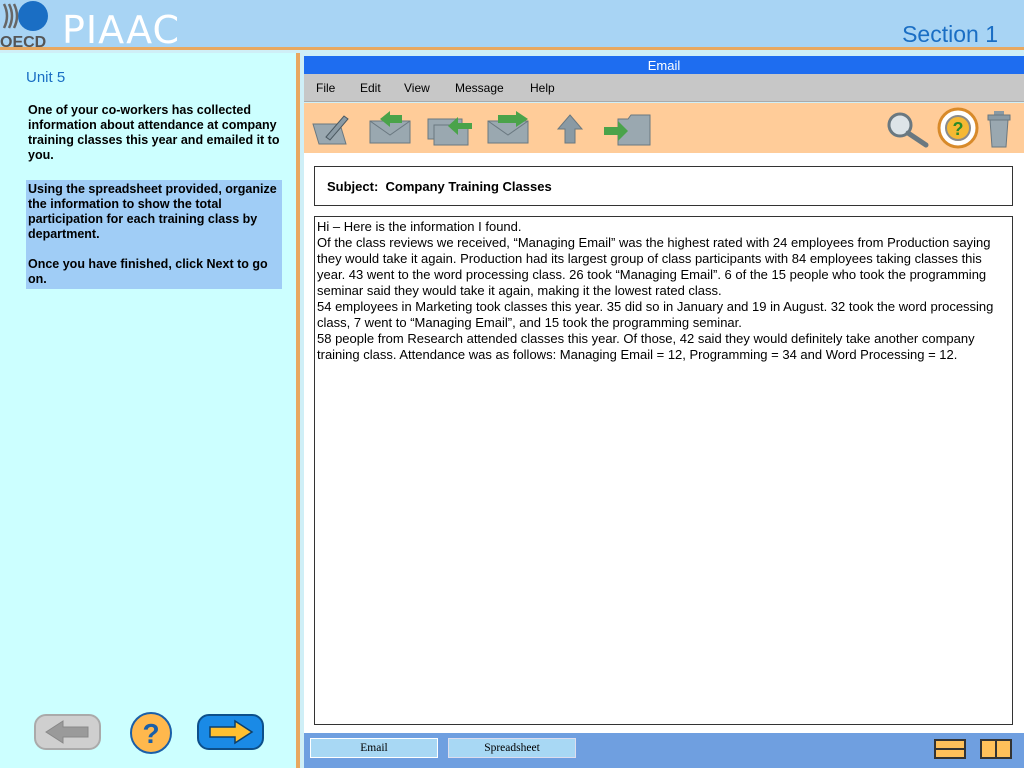 Image resolution: width=1024 pixels, height=768 pixels. Describe the element at coordinates (570, 129) in the screenshot. I see `up-arrow-icon` at that location.